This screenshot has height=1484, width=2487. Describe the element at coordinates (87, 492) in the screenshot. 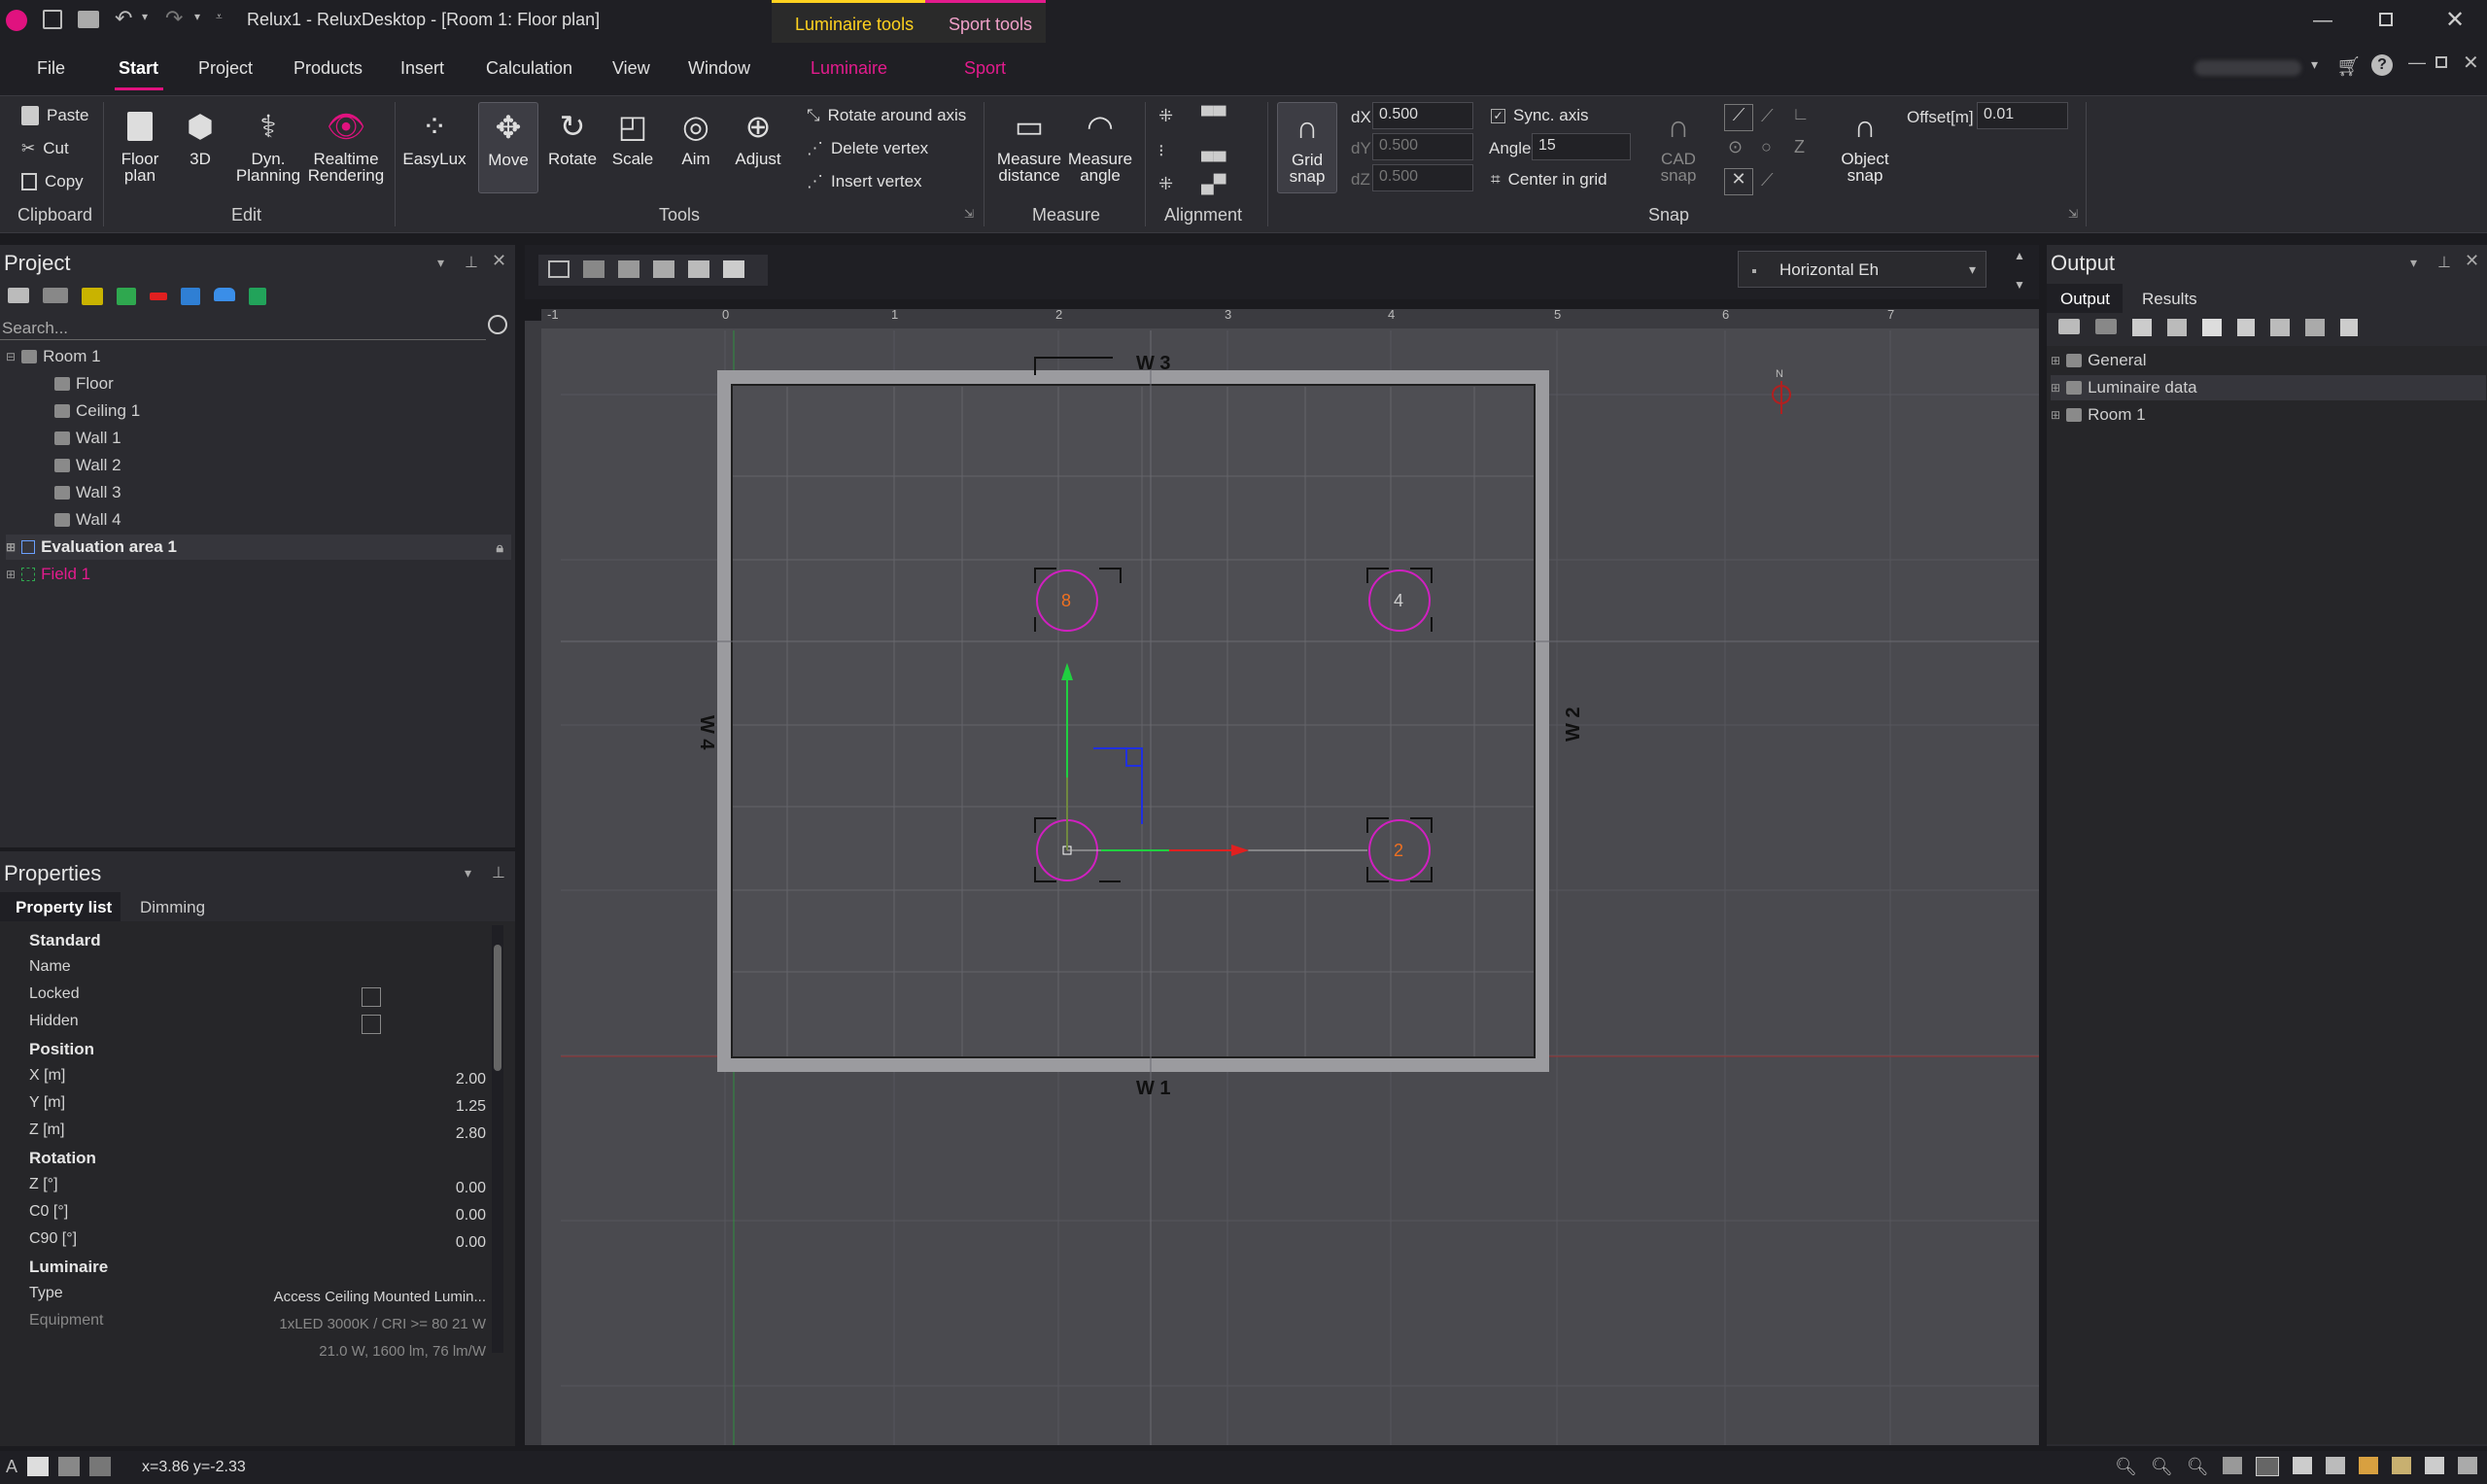

I see `tree-item-wall-3: Wall 3` at that location.